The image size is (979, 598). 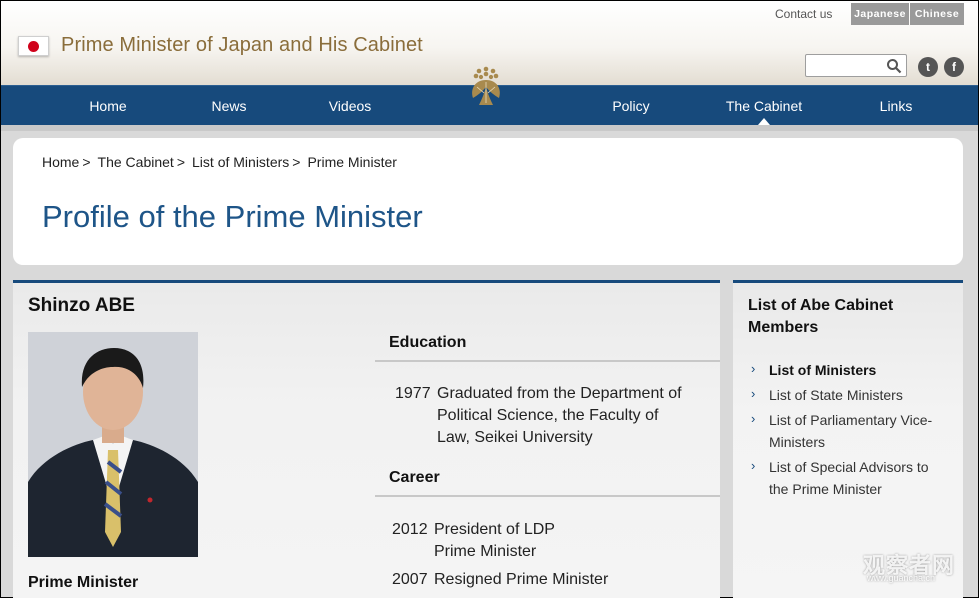 I want to click on breadcrumb-the-cabinet: The Cabinet, so click(x=136, y=162).